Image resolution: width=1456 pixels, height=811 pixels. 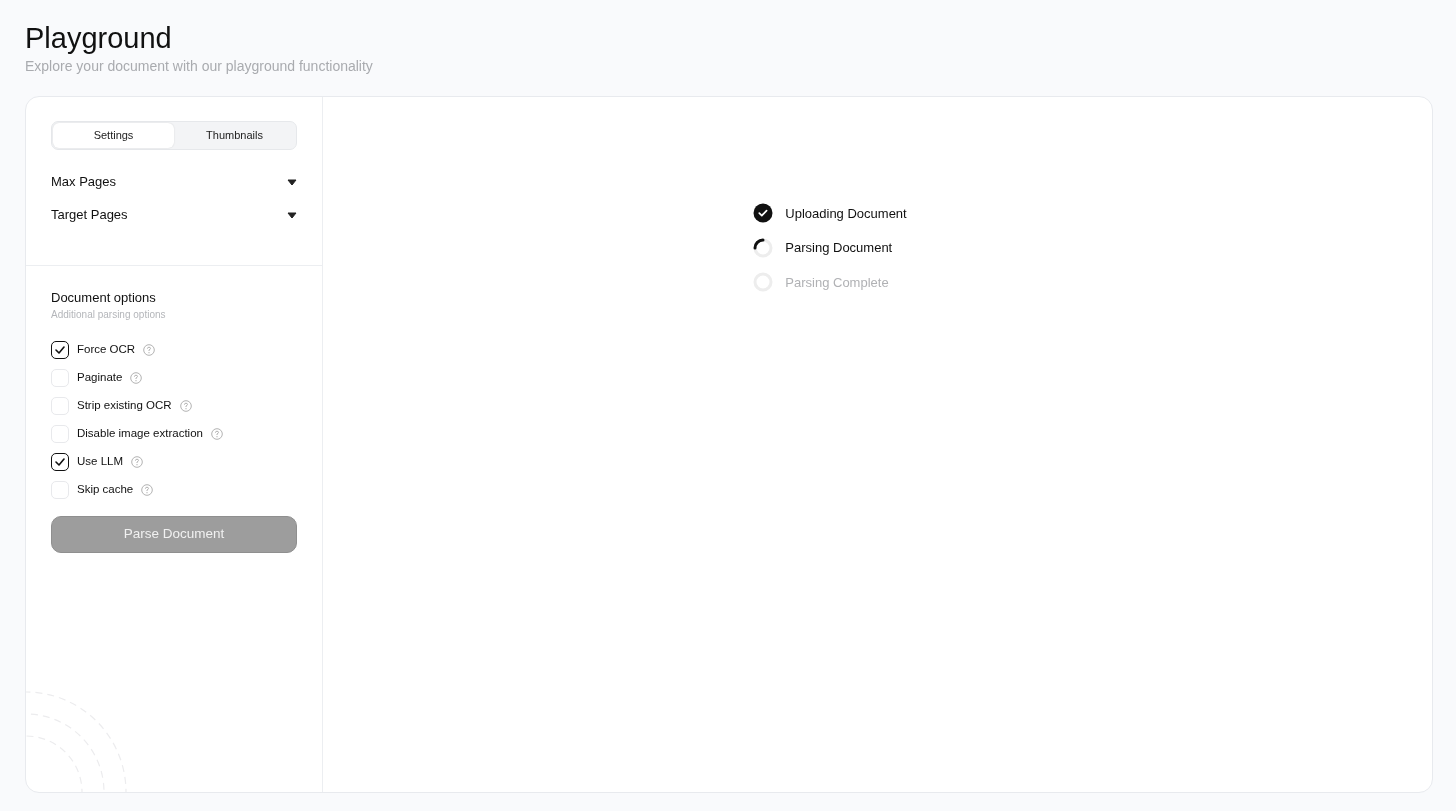 What do you see at coordinates (100, 378) in the screenshot?
I see `option-label: Paginate` at bounding box center [100, 378].